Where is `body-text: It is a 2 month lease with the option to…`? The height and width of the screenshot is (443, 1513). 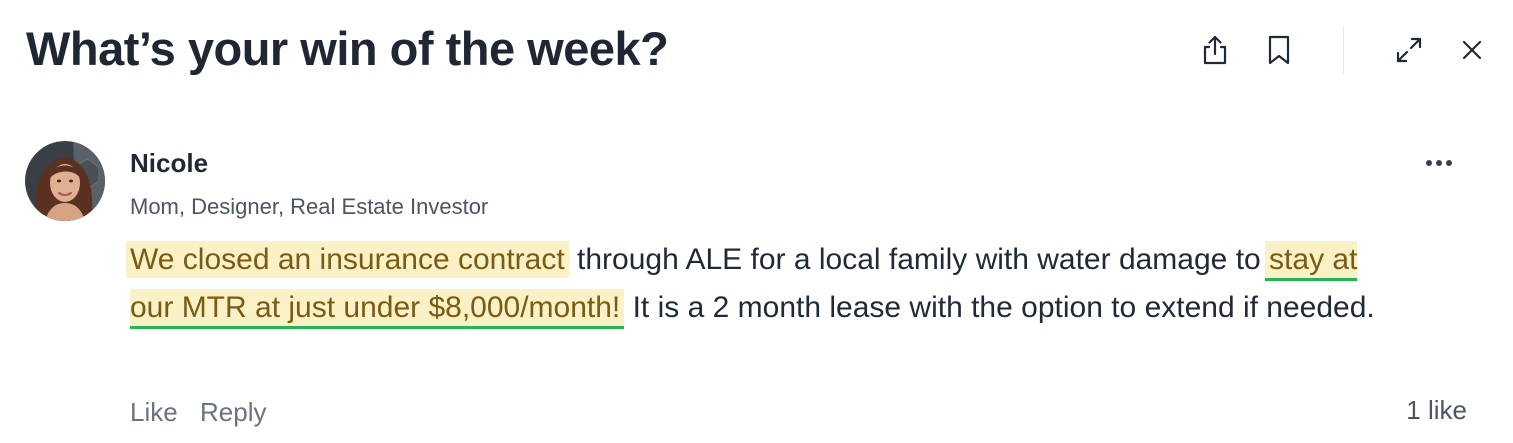 body-text: It is a 2 month lease with the option to… is located at coordinates (999, 307).